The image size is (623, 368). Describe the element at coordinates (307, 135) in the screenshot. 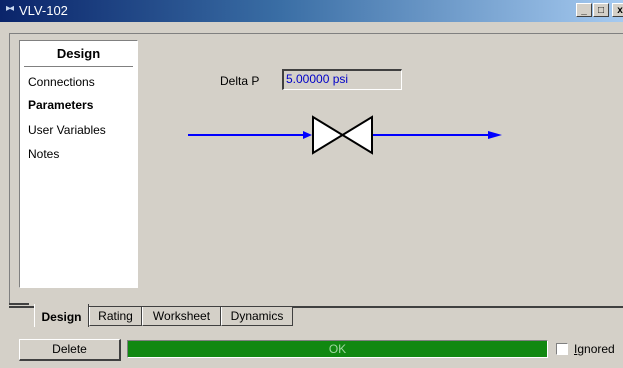

I see `inlet-arrow-icon` at that location.